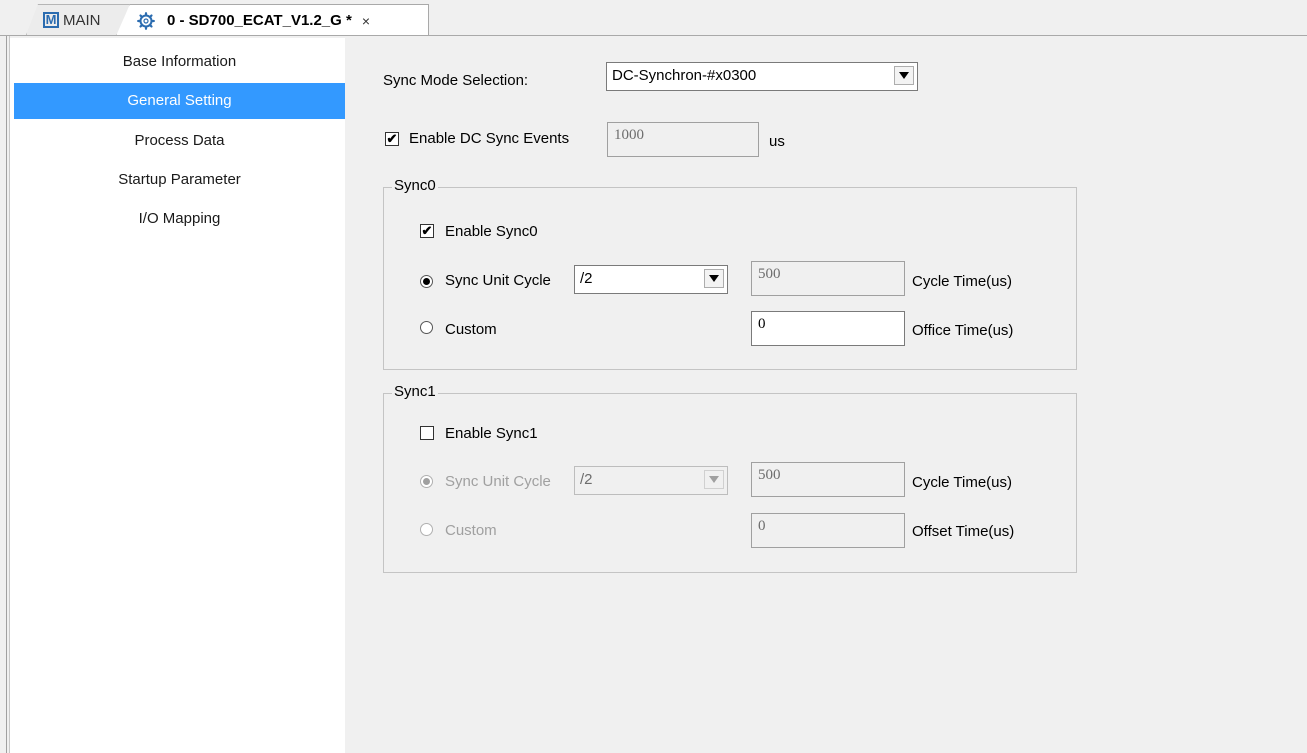 Image resolution: width=1307 pixels, height=753 pixels. What do you see at coordinates (963, 531) in the screenshot?
I see `sync1-offset-label: Offset Time(us)` at bounding box center [963, 531].